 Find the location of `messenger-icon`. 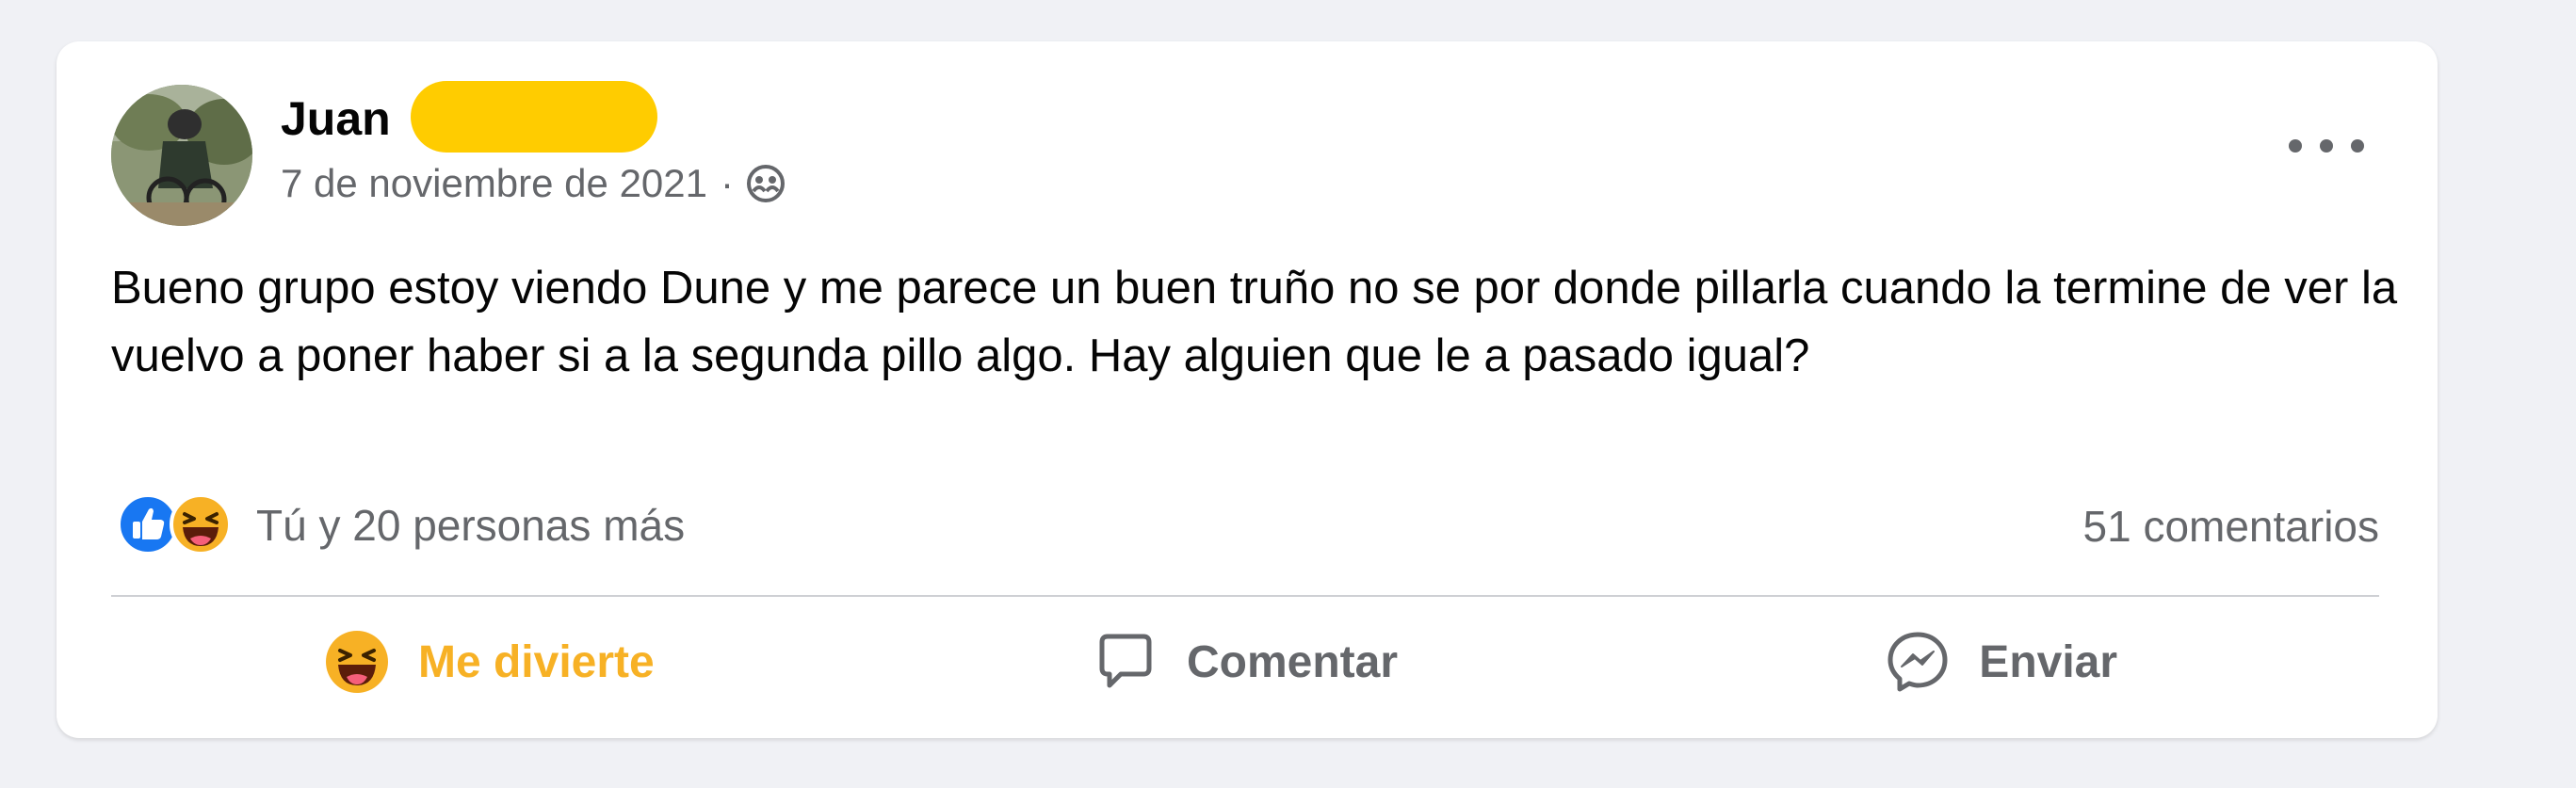

messenger-icon is located at coordinates (1917, 662).